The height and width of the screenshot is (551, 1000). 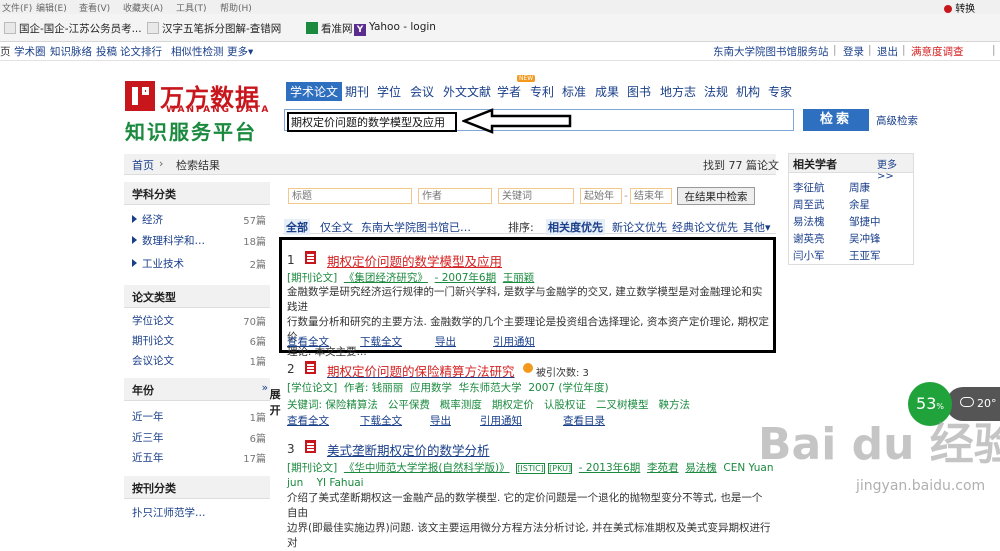 What do you see at coordinates (639, 227) in the screenshot?
I see `sort-newest: 新论文优先` at bounding box center [639, 227].